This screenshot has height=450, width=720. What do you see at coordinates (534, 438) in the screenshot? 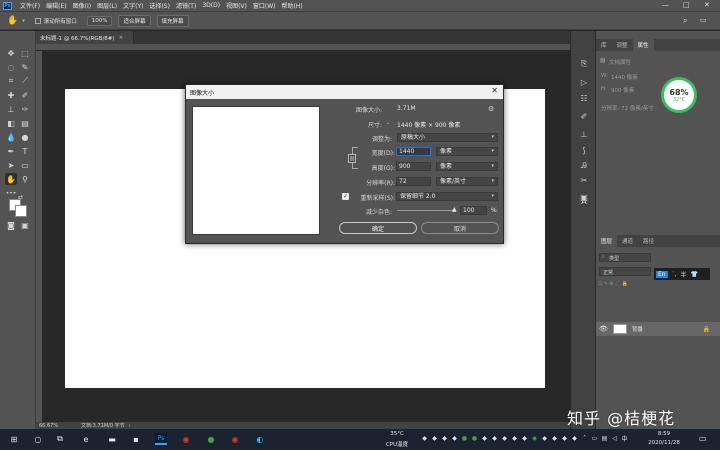
I see `nvidia-tray-icon: ◆` at bounding box center [534, 438].